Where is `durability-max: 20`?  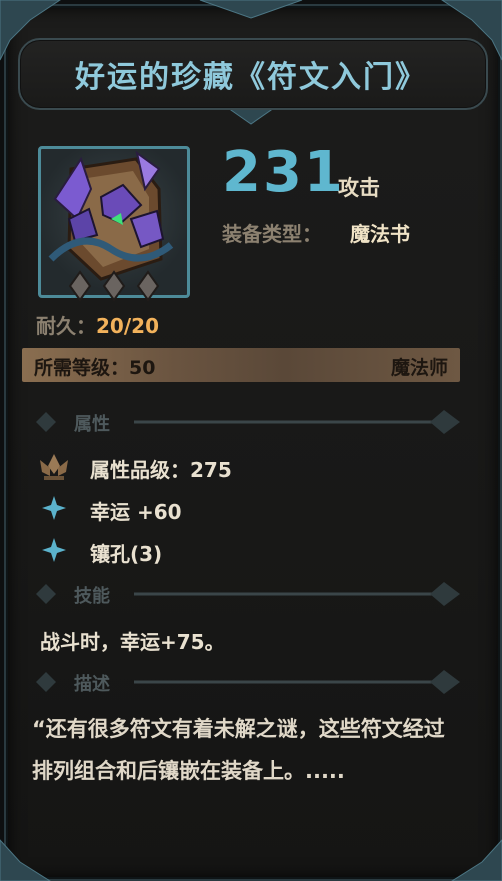 durability-max: 20 is located at coordinates (145, 326).